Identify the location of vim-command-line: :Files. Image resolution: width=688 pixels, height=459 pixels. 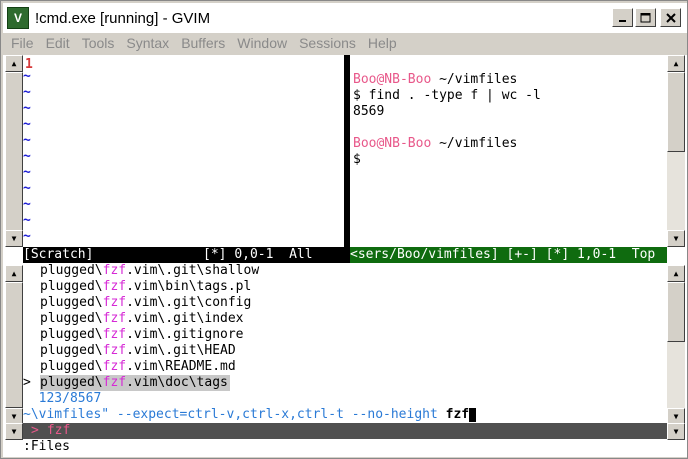
(46, 447).